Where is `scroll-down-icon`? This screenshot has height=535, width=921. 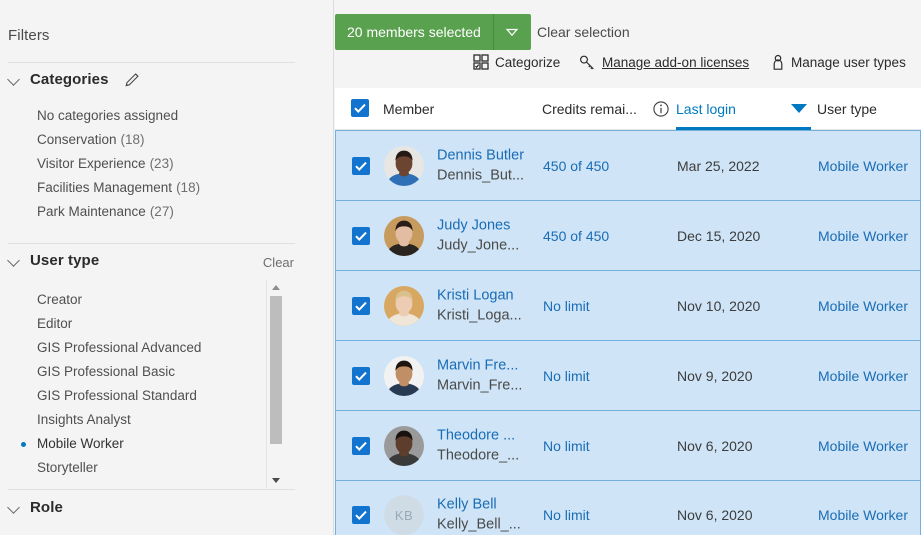 scroll-down-icon is located at coordinates (275, 481).